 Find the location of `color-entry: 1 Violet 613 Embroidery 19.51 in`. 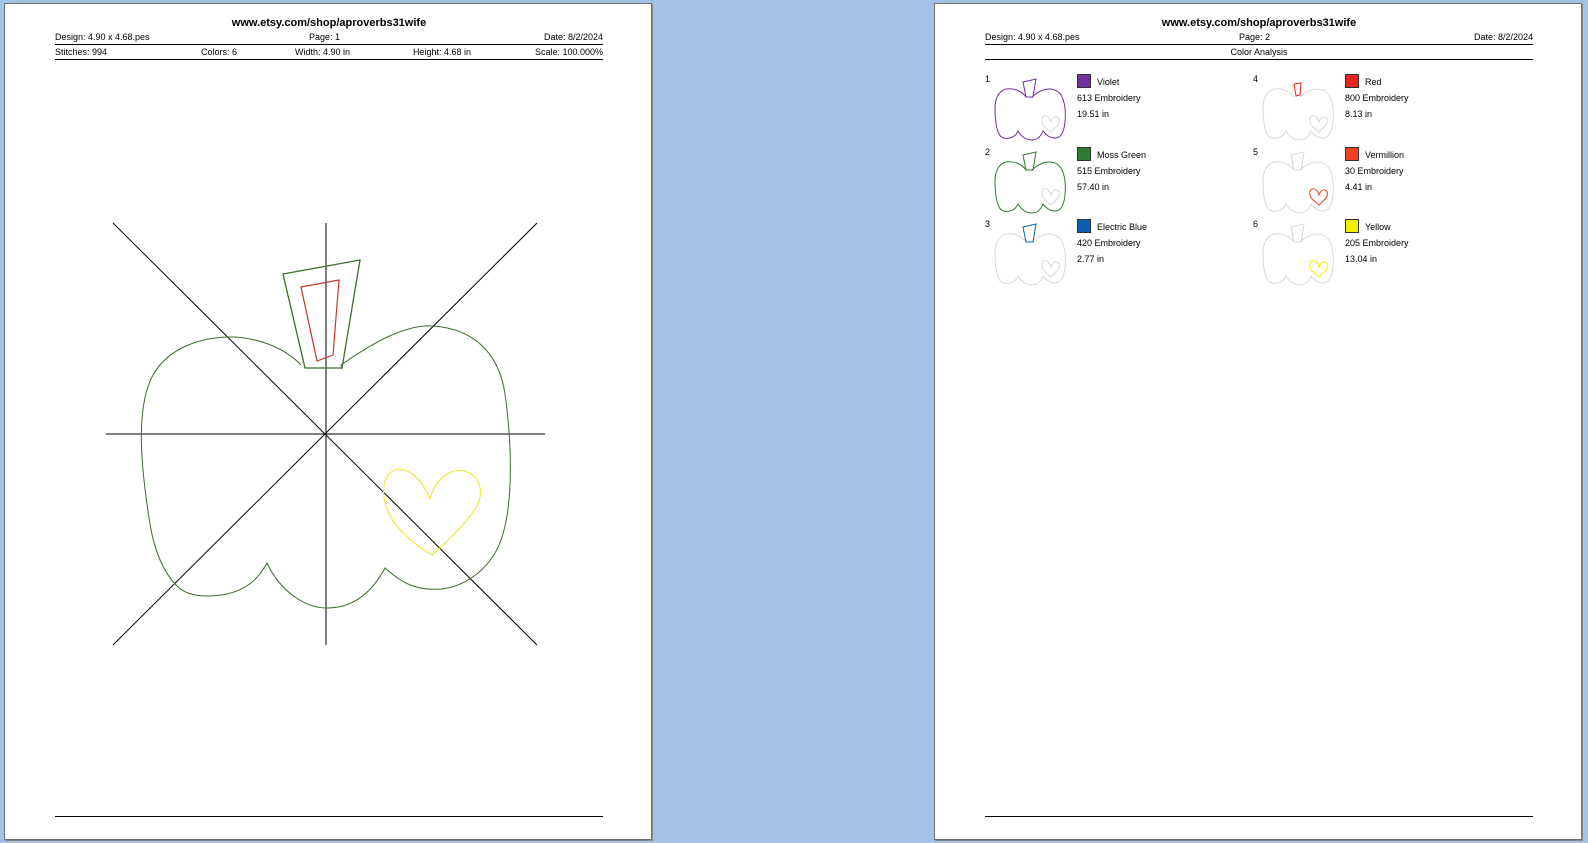

color-entry: 1 Violet 613 Embroidery 19.51 in is located at coordinates (1110, 109).